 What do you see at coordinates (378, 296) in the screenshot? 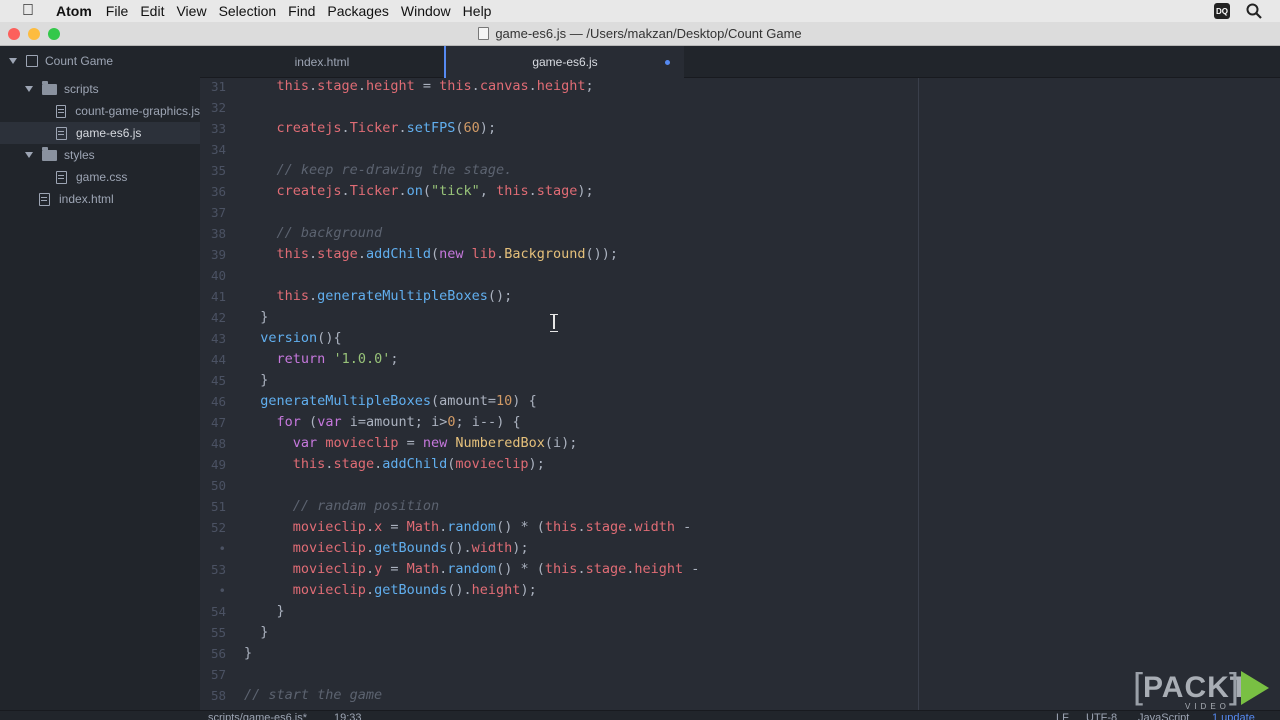
I see `code-line: this.generateMultipleBoxes();` at bounding box center [378, 296].